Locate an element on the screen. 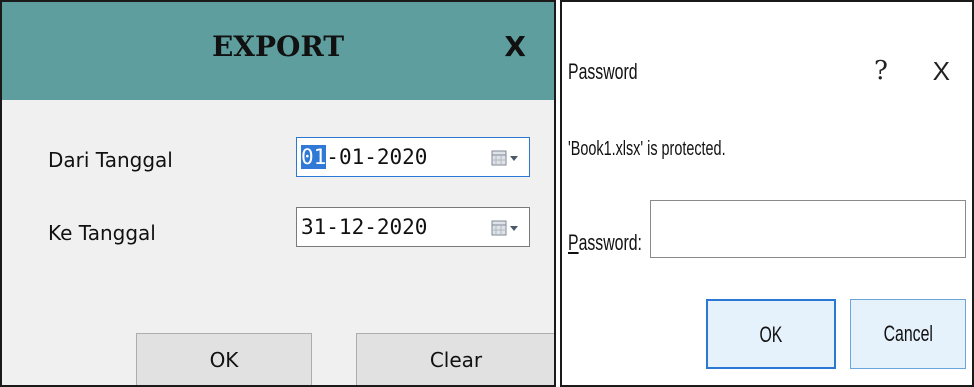  export-close-button: X is located at coordinates (515, 46).